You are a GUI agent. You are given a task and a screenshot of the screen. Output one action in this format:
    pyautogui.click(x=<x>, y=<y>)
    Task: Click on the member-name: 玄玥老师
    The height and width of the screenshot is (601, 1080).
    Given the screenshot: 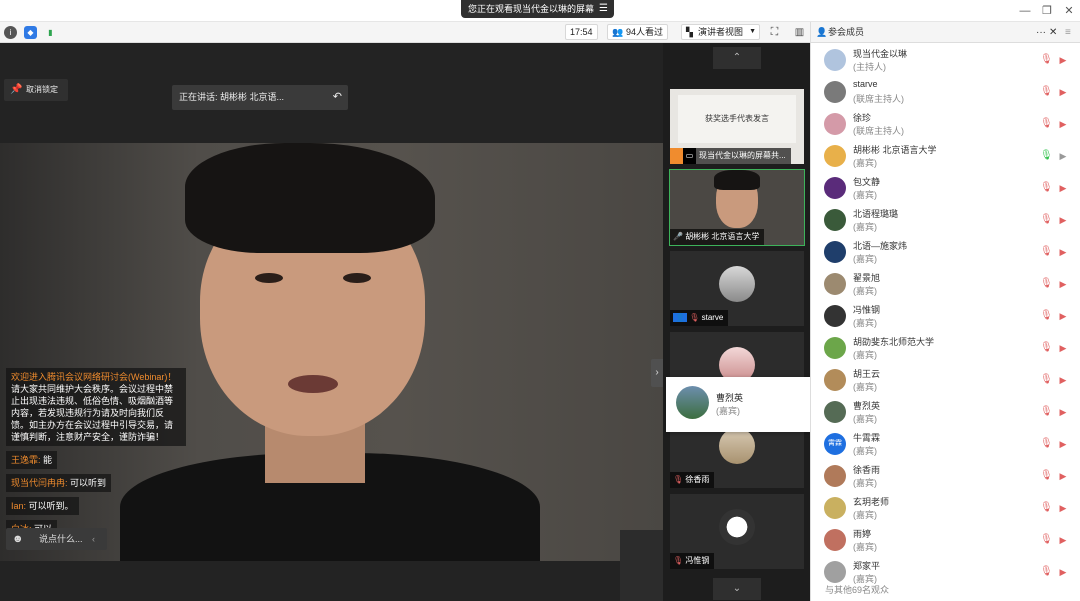 What is the action you would take?
    pyautogui.click(x=871, y=502)
    